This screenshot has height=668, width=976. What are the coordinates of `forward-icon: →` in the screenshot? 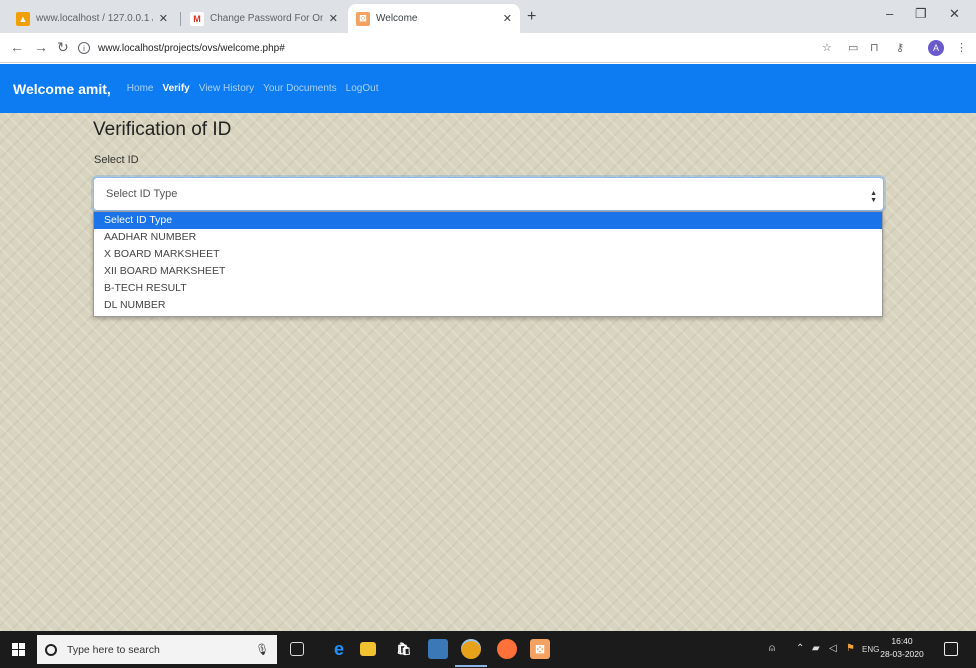 It's located at (41, 47).